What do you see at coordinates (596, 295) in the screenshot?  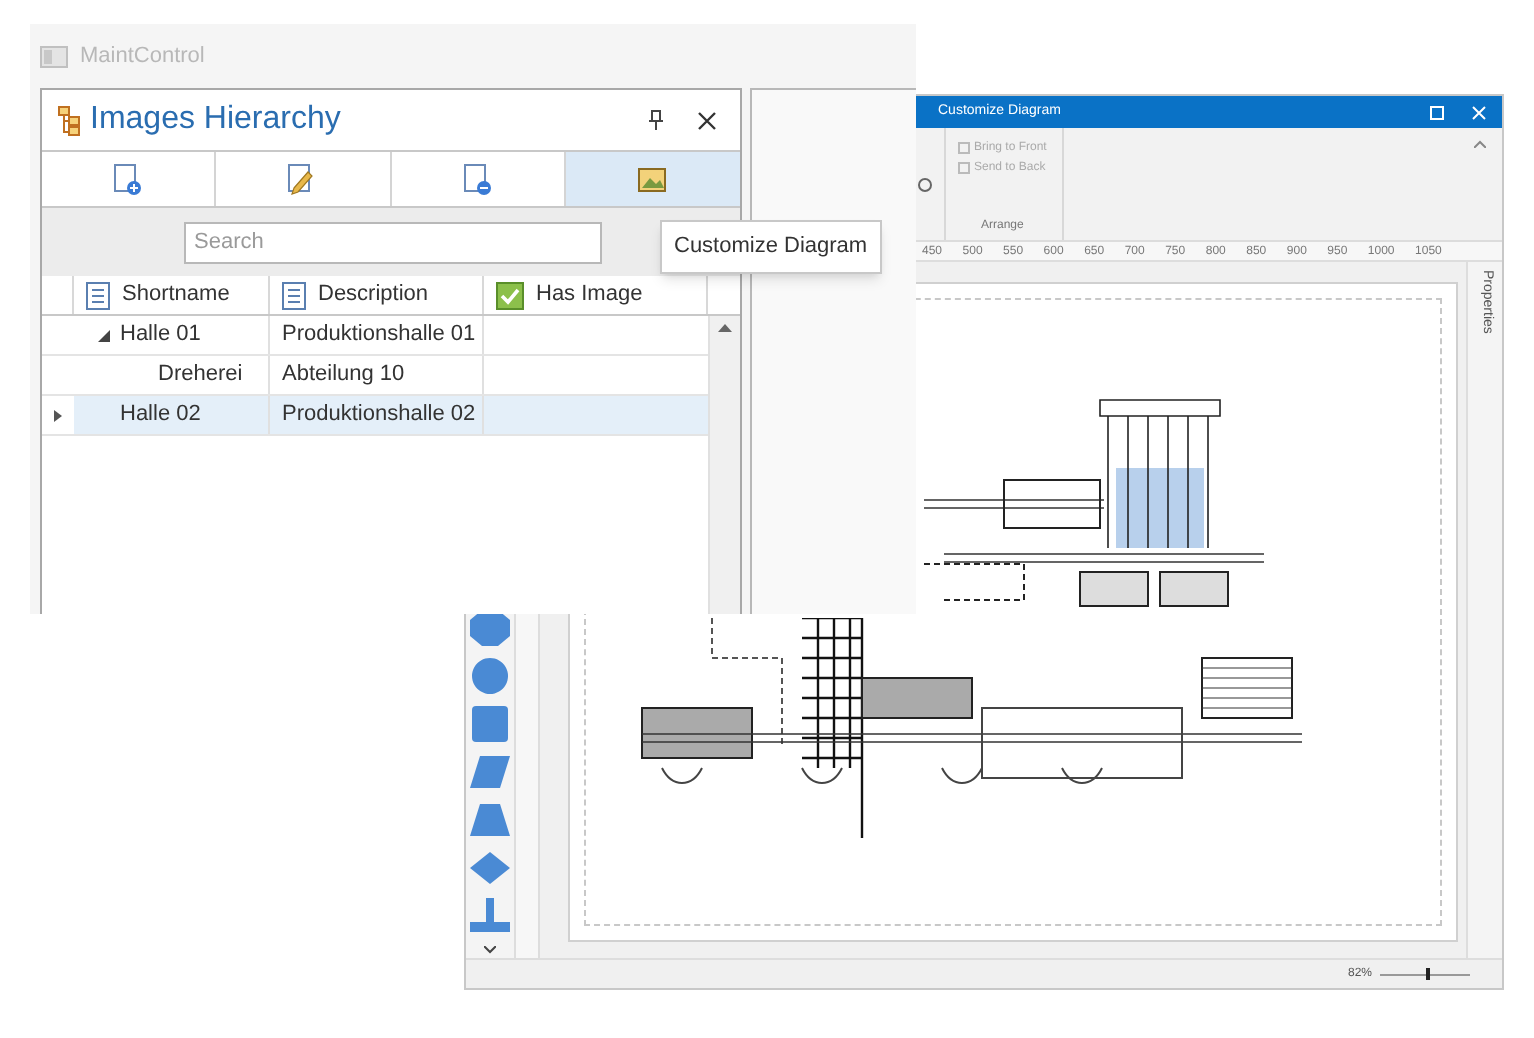 I see `column-header: Has Image` at bounding box center [596, 295].